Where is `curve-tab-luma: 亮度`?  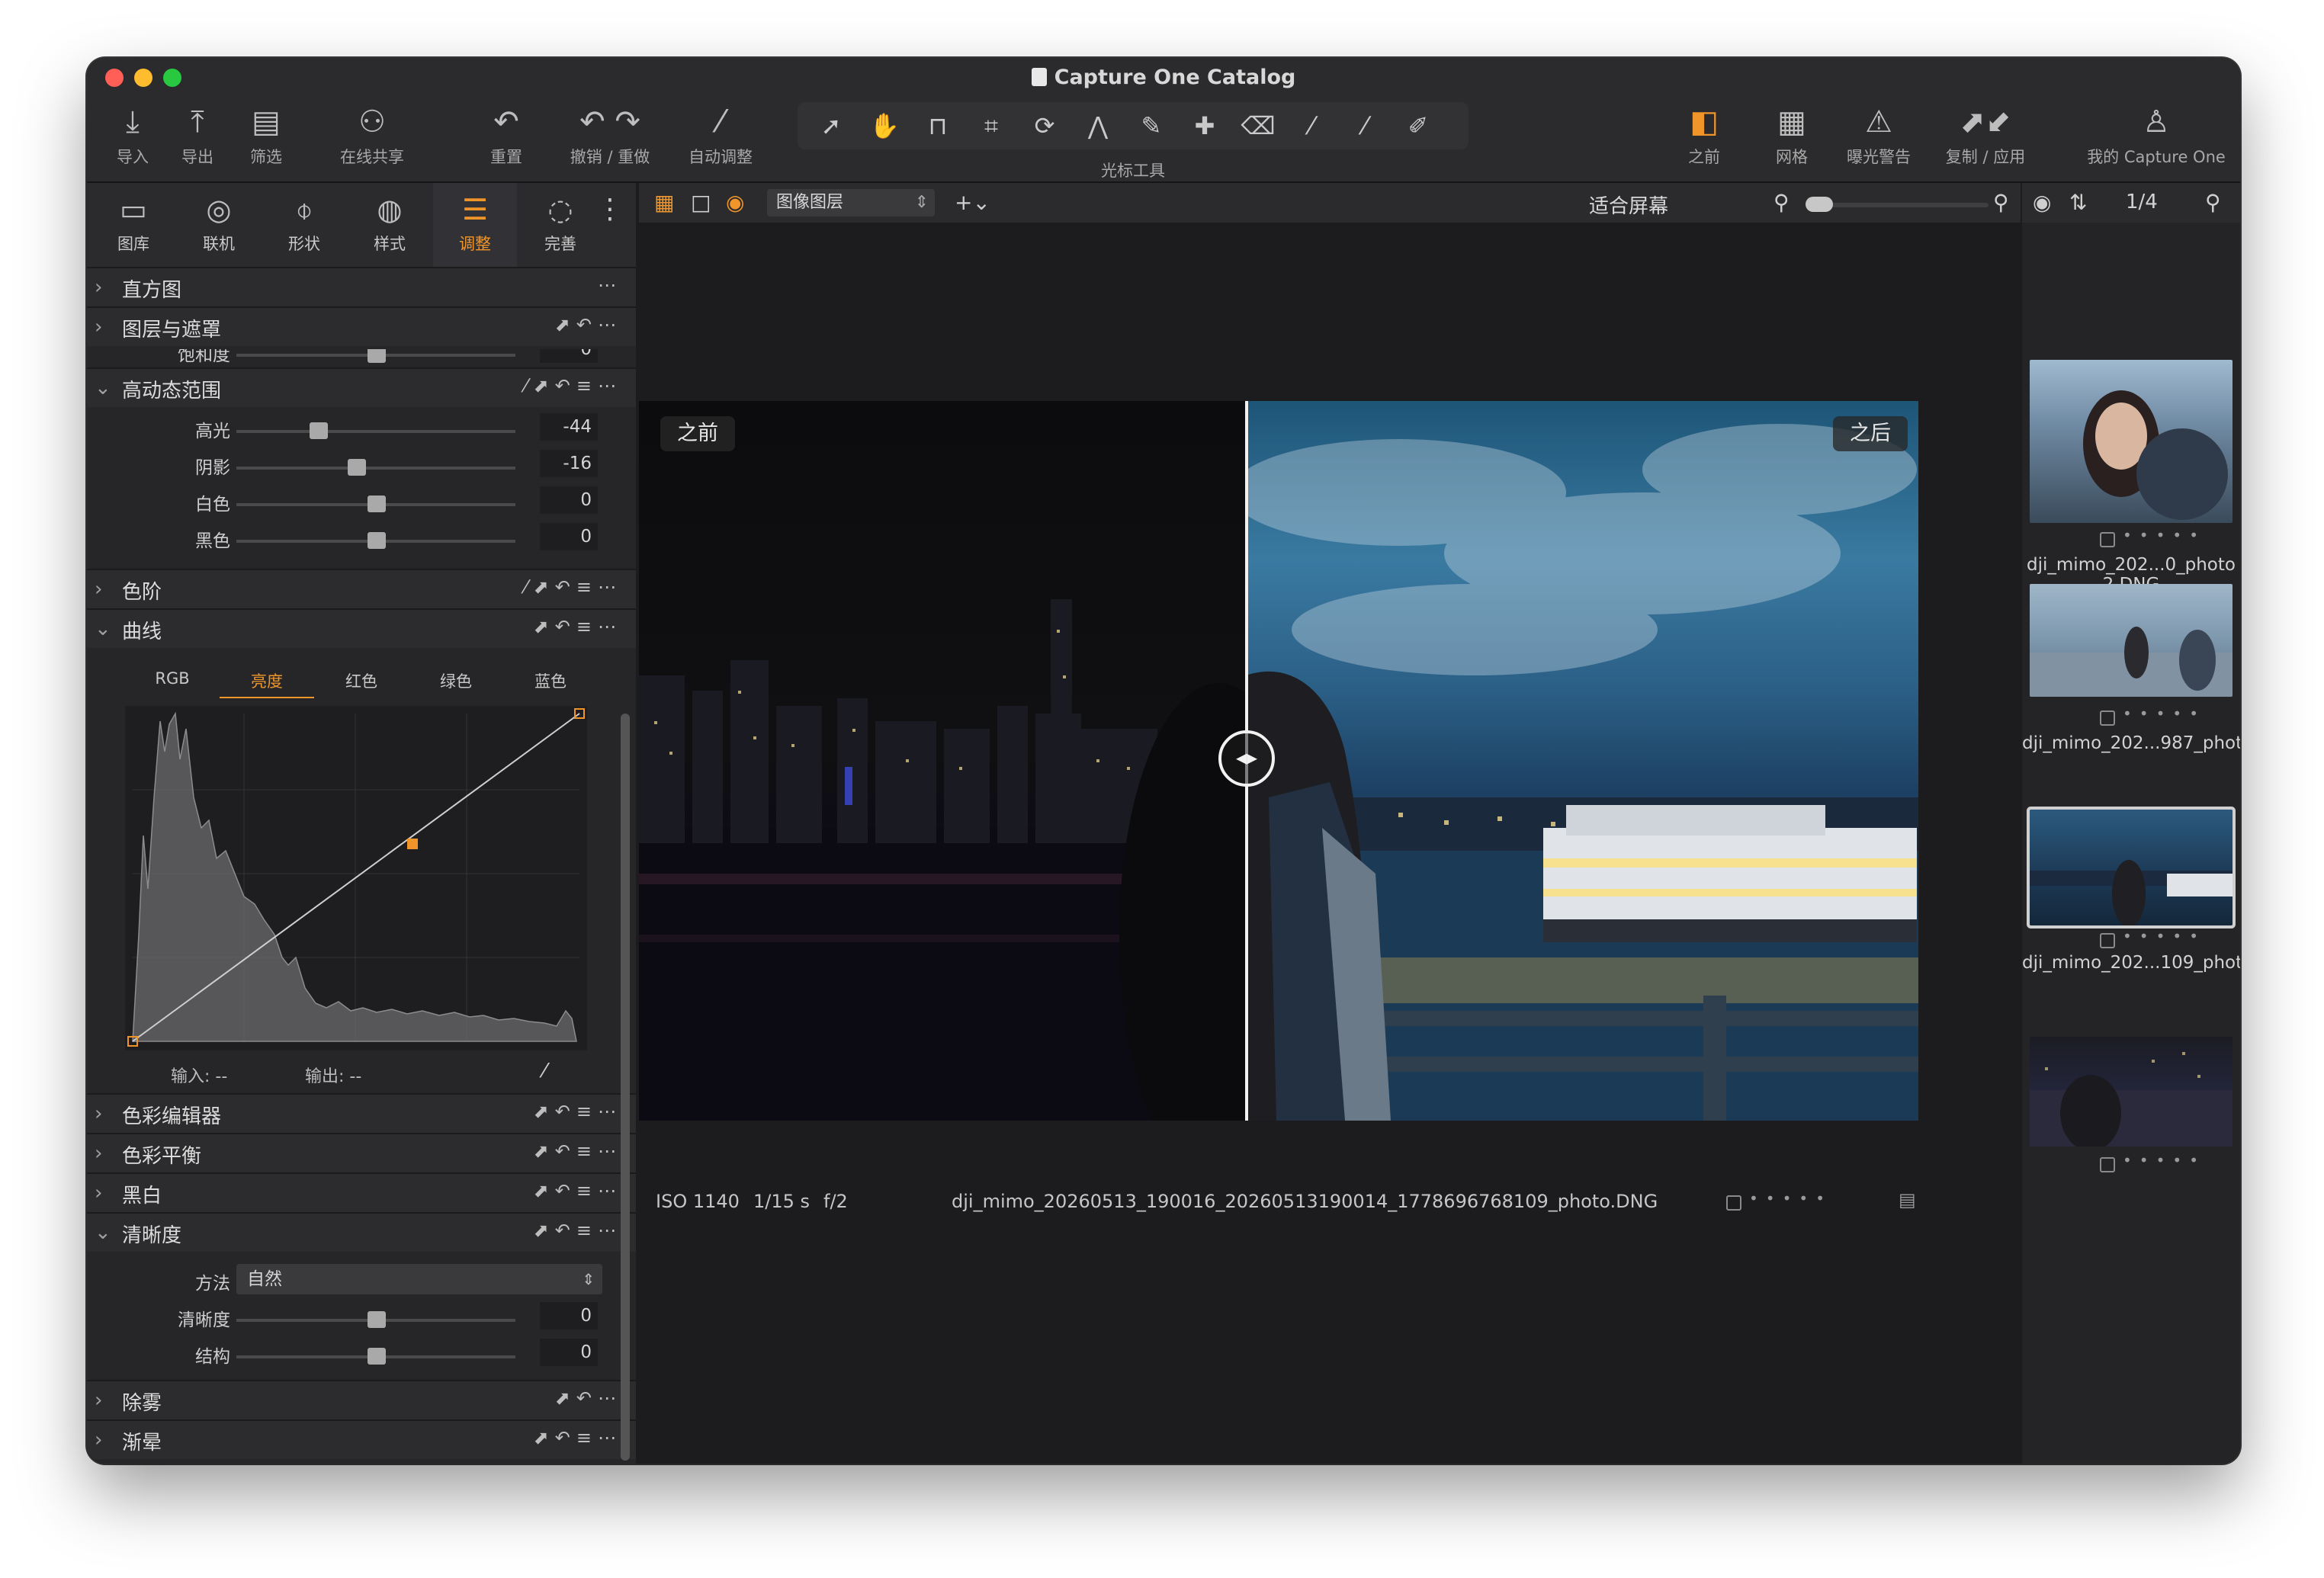 curve-tab-luma: 亮度 is located at coordinates (267, 683).